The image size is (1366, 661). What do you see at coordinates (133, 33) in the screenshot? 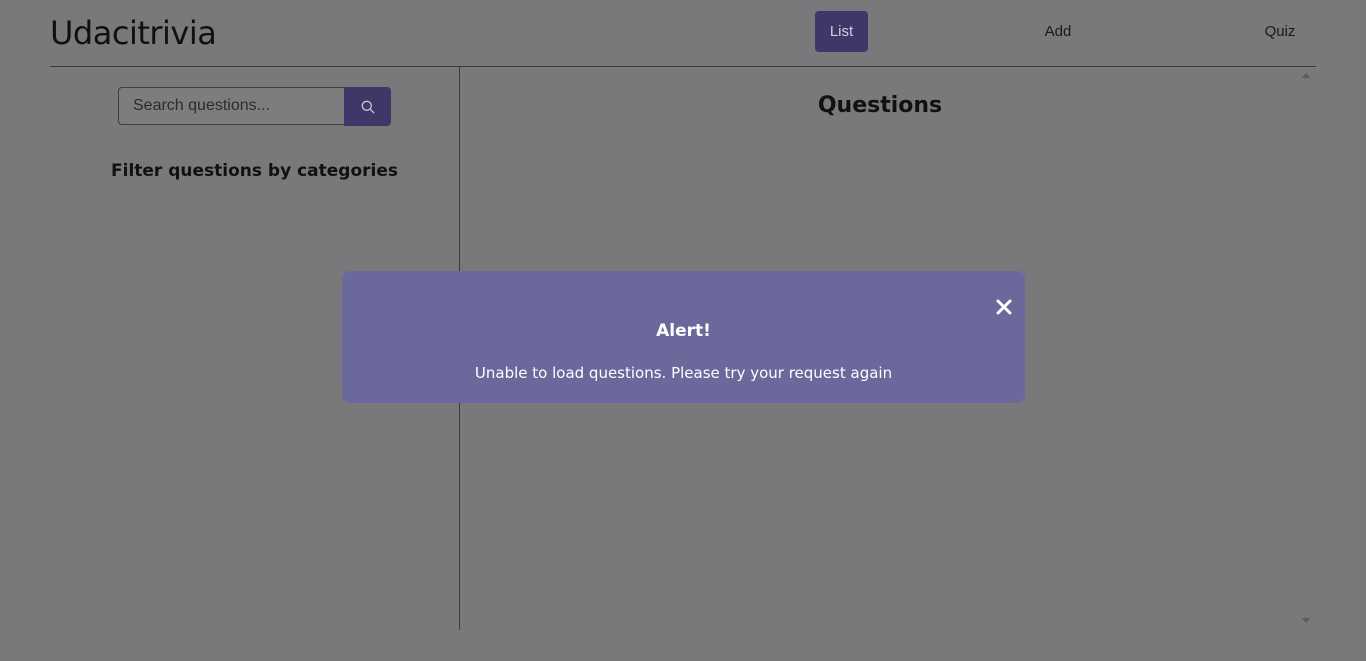
I see `app-title: Udacitrivia` at bounding box center [133, 33].